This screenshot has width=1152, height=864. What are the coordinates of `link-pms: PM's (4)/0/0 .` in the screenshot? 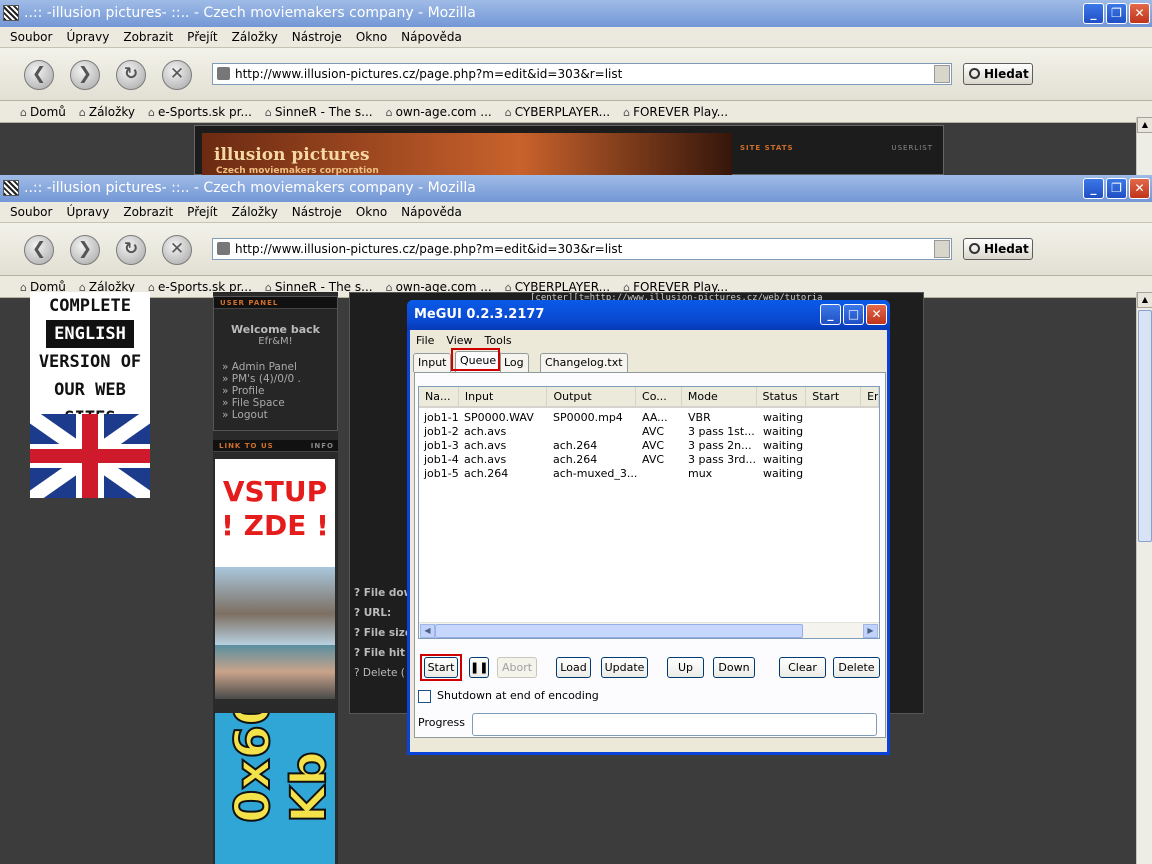 It's located at (279, 379).